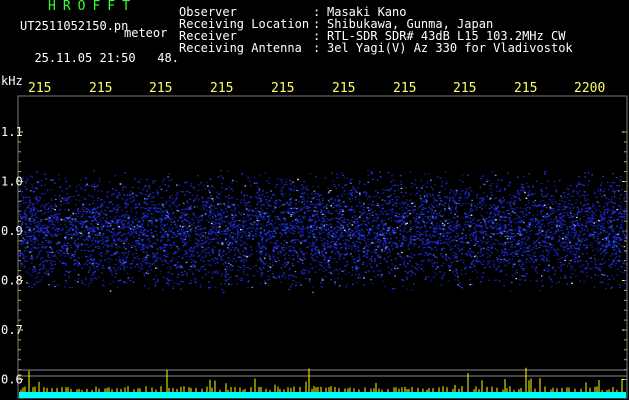 This screenshot has height=400, width=629. I want to click on x-tick-label: 215, so click(404, 88).